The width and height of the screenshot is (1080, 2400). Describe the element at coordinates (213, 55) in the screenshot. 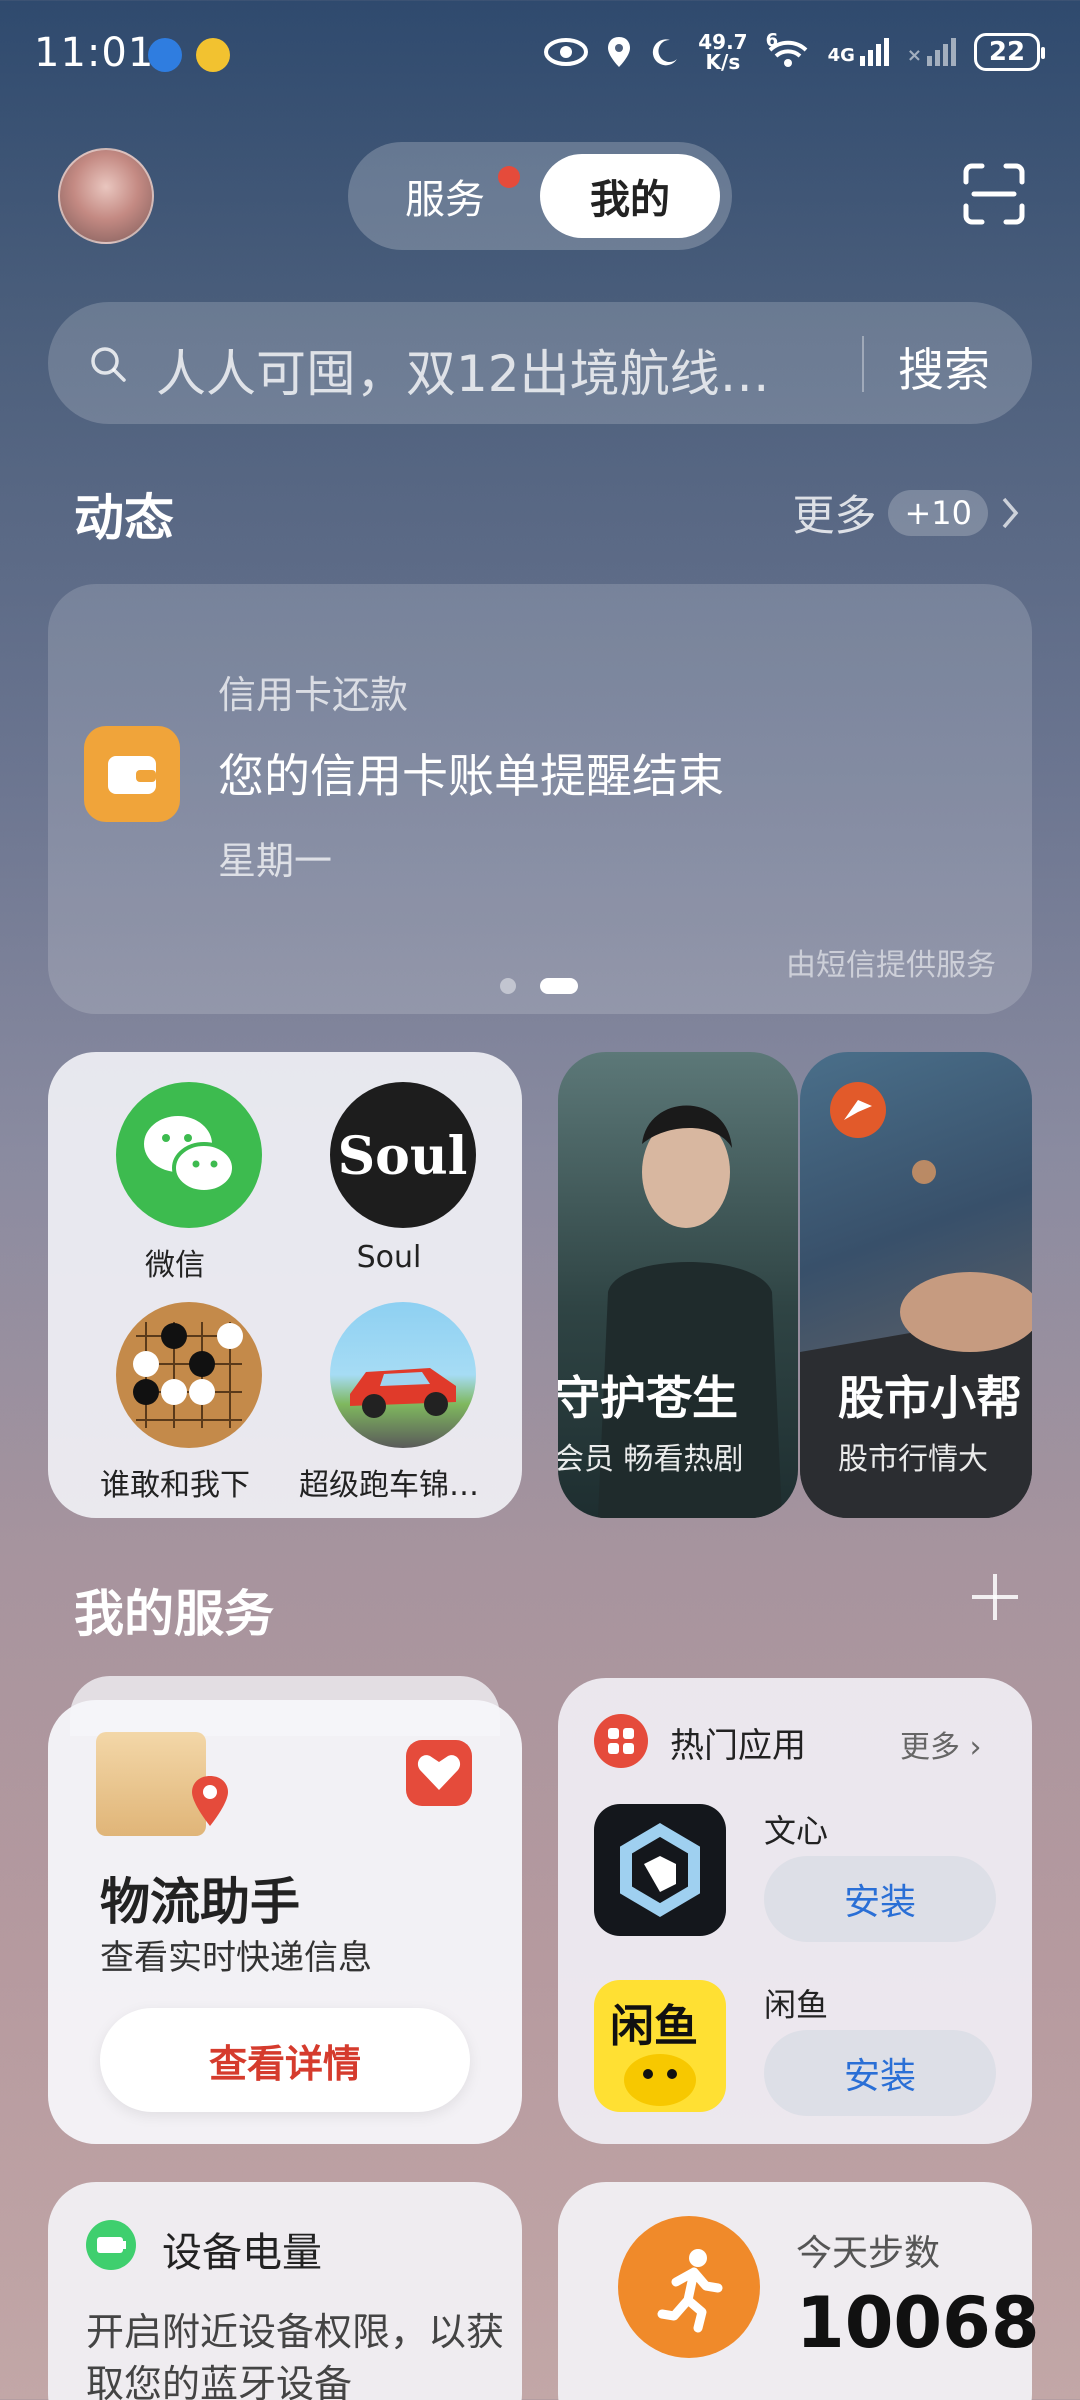

I see `weibo-notification-icon` at that location.